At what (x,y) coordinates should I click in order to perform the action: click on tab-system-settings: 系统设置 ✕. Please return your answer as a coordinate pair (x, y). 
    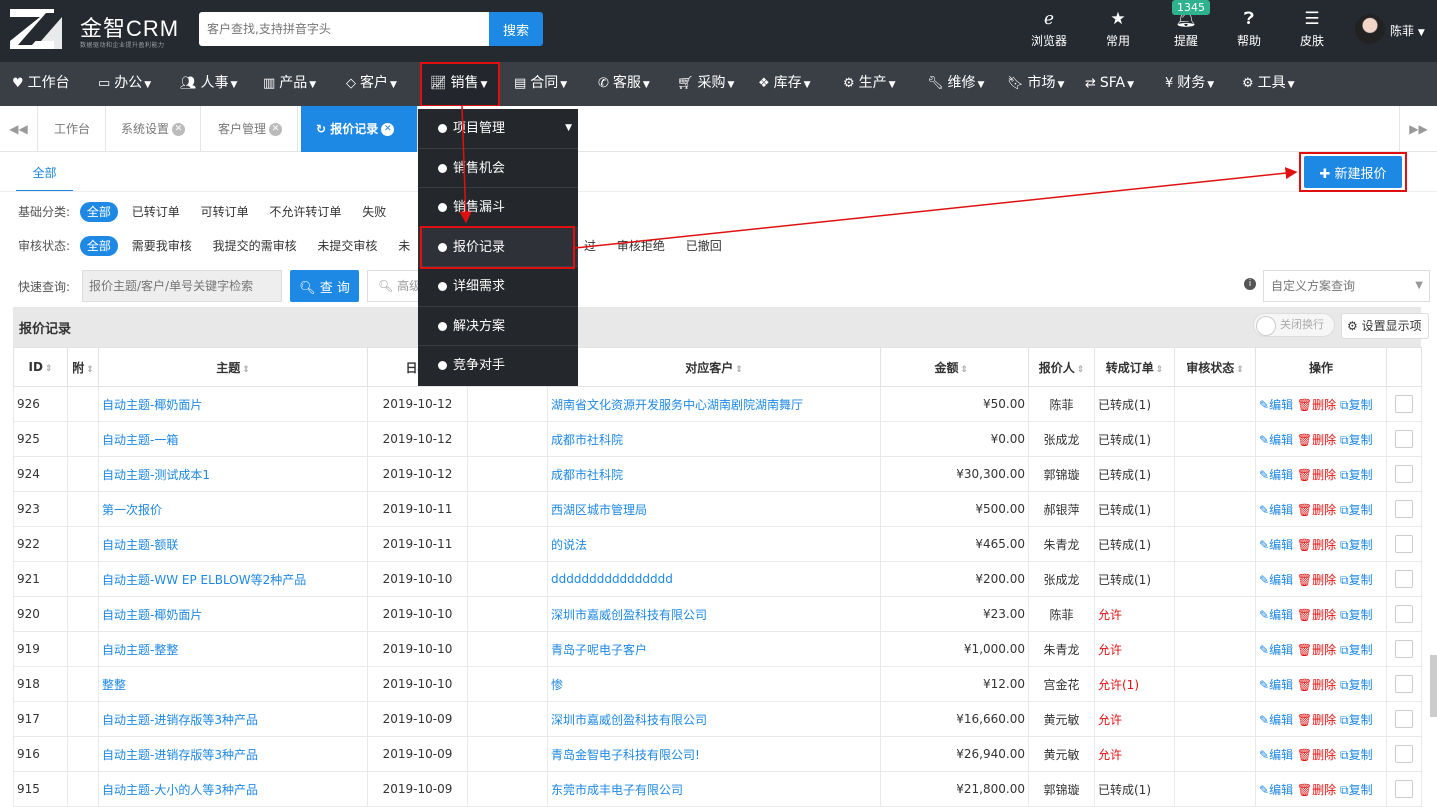
    Looking at the image, I should click on (154, 129).